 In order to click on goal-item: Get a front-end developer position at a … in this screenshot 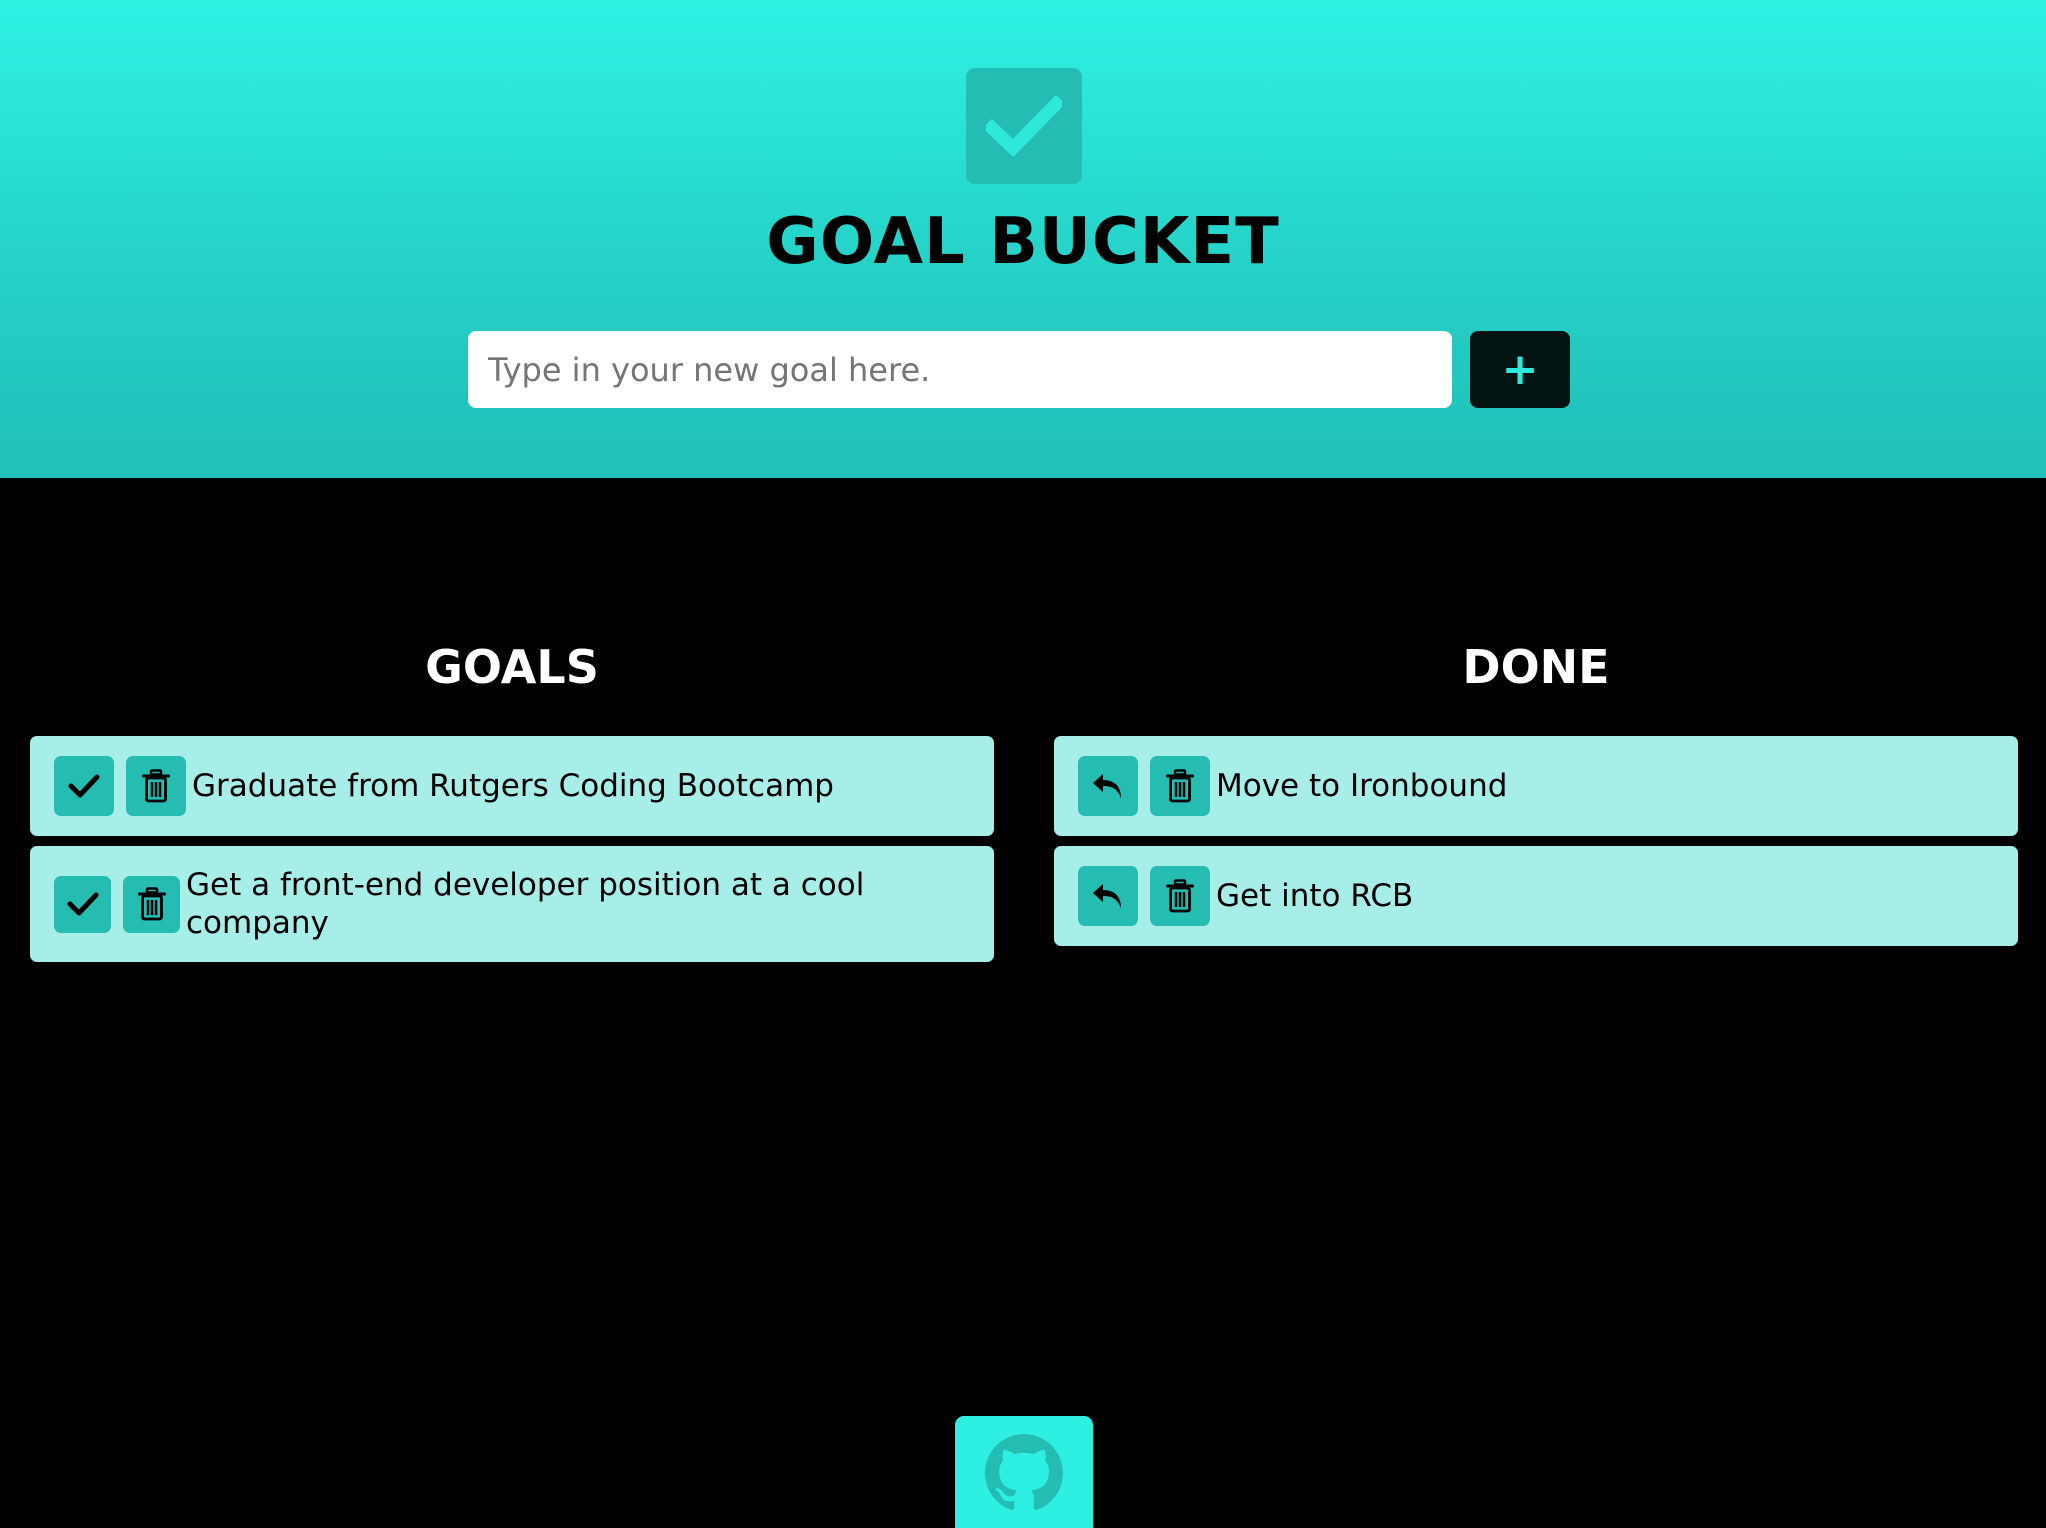, I will do `click(512, 904)`.